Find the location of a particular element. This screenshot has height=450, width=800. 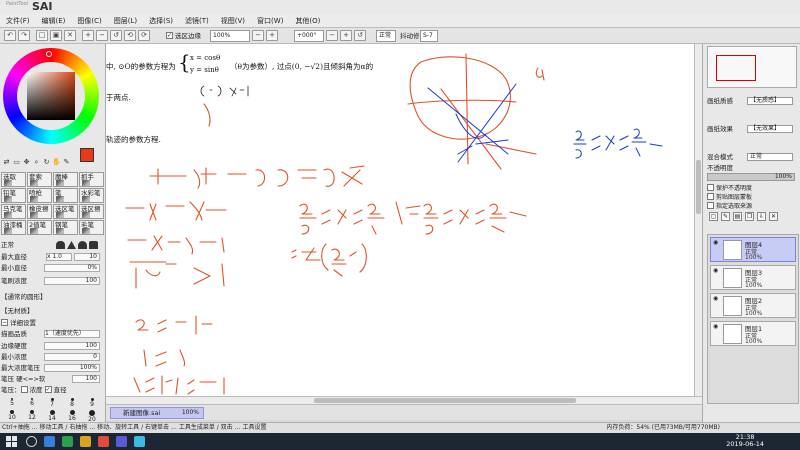

redo-button: ↷ is located at coordinates (24, 35).